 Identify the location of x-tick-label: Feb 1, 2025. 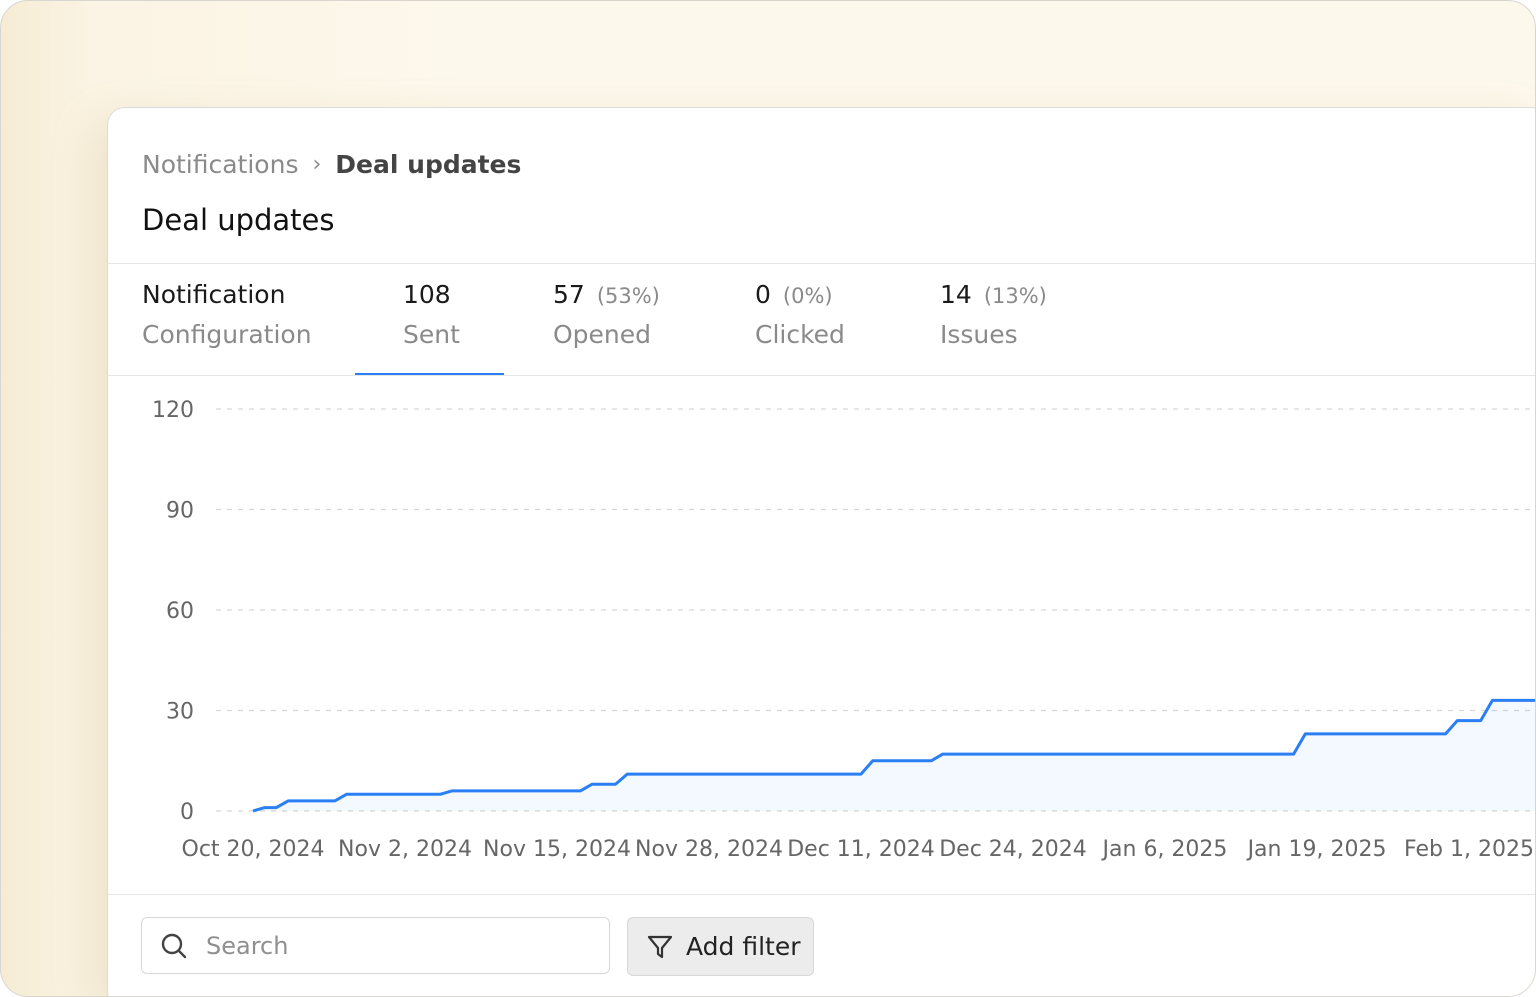
(1469, 849).